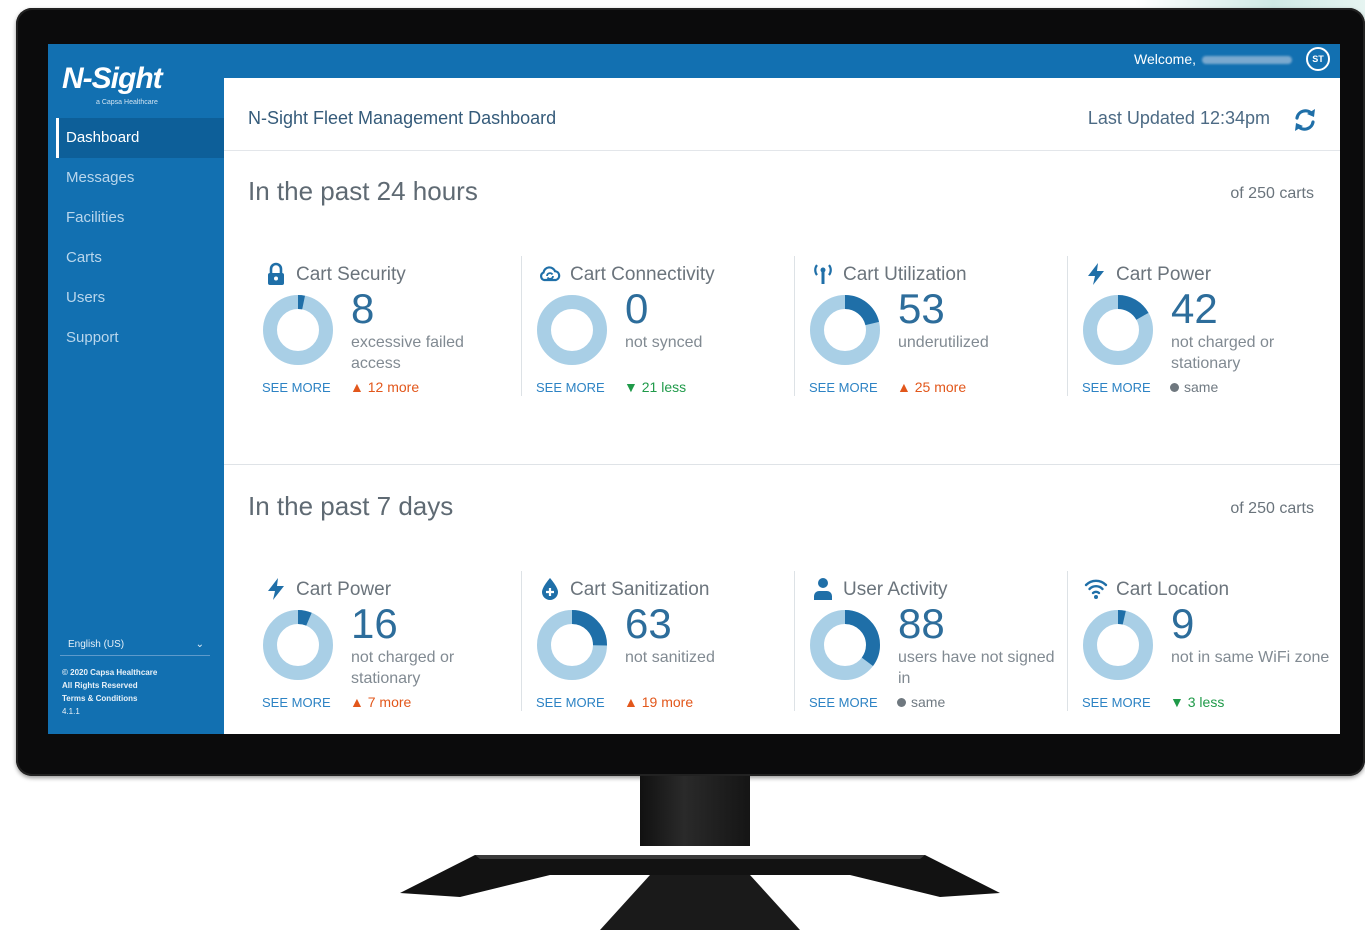 The height and width of the screenshot is (930, 1365). What do you see at coordinates (351, 506) in the screenshot?
I see `section-title: In the past 7 days` at bounding box center [351, 506].